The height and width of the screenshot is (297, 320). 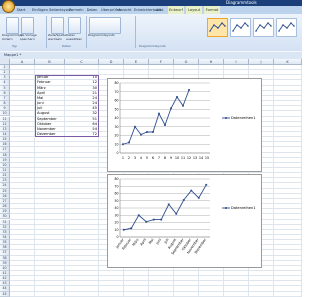 I want to click on change-chart-type-button, so click(x=12, y=25).